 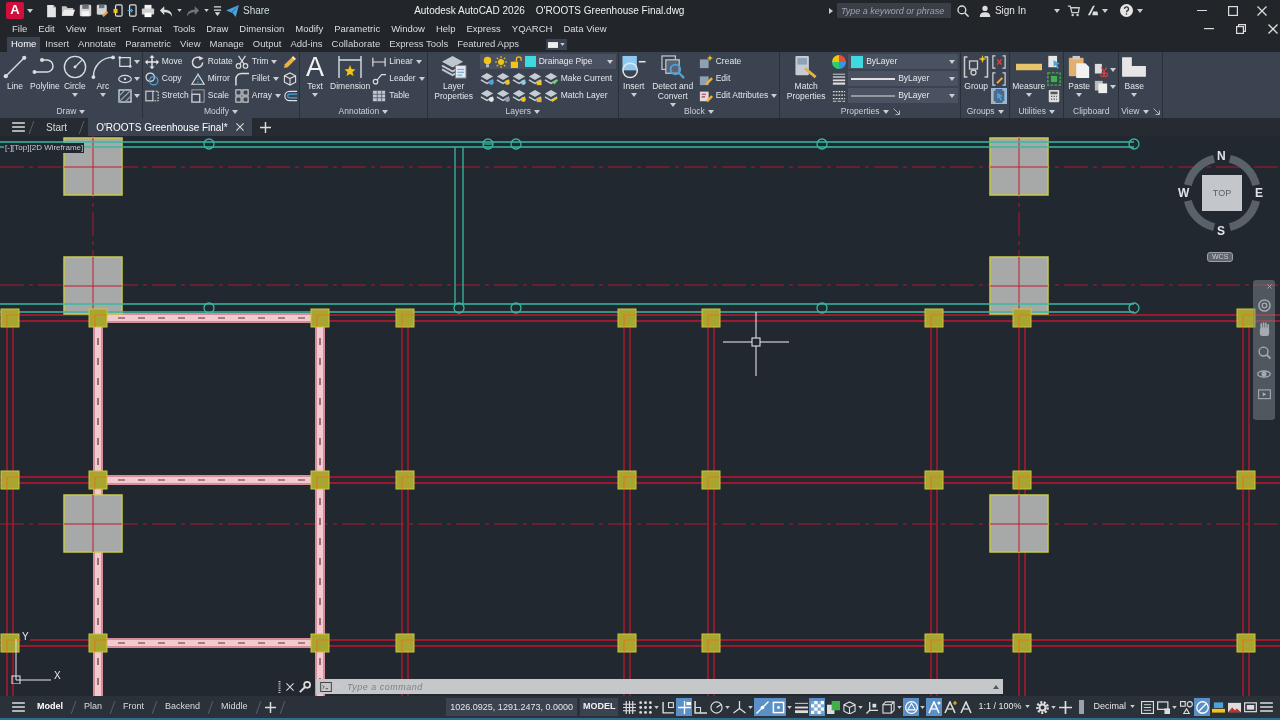 I want to click on color-dropdown: ByLayer, so click(x=903, y=61).